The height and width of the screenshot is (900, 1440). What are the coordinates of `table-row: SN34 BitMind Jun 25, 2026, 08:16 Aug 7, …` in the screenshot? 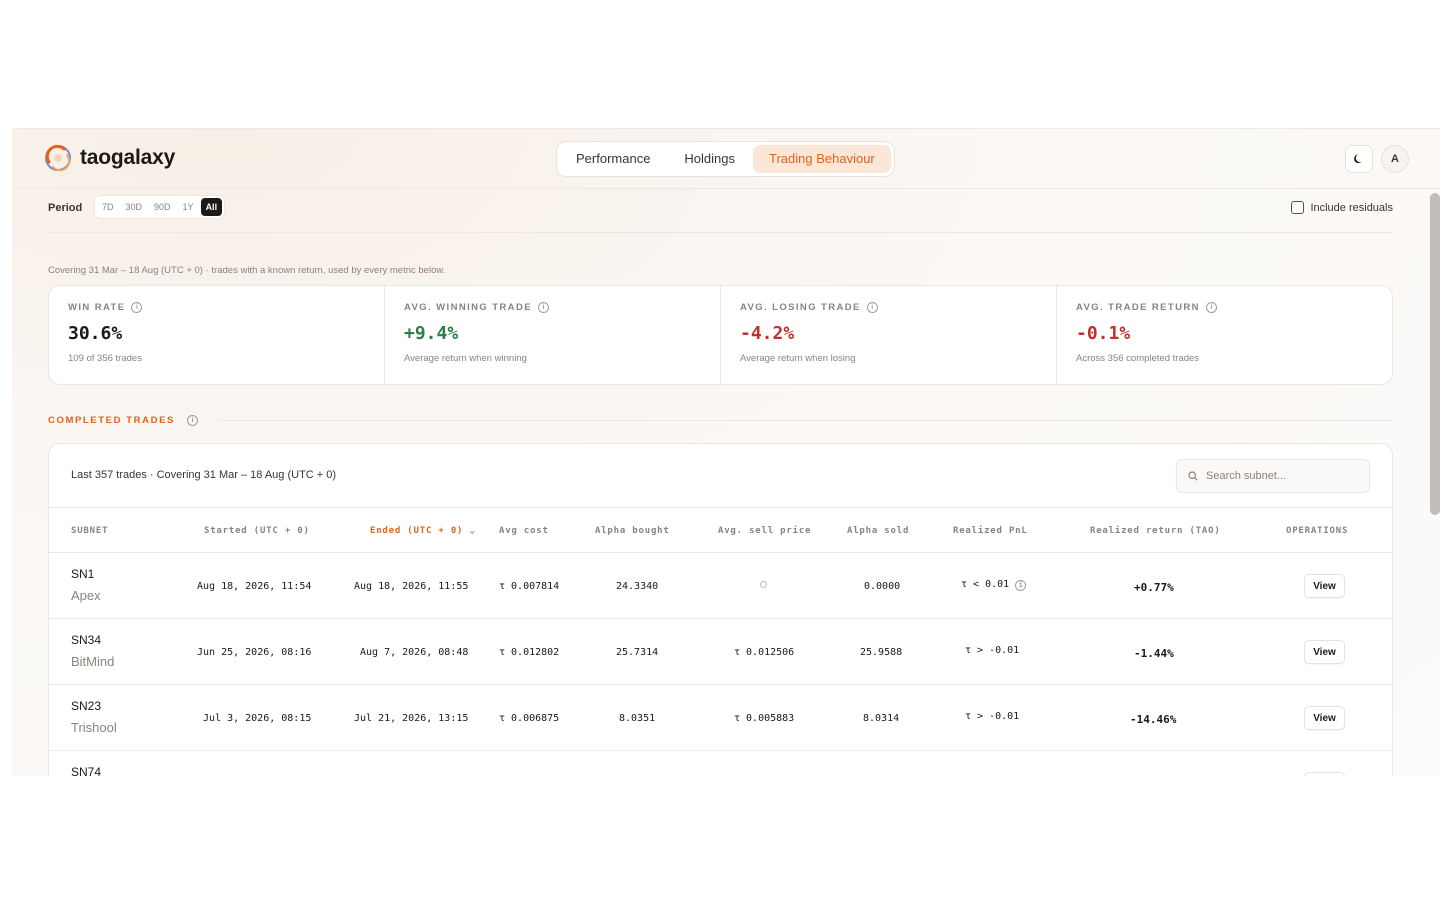 It's located at (720, 652).